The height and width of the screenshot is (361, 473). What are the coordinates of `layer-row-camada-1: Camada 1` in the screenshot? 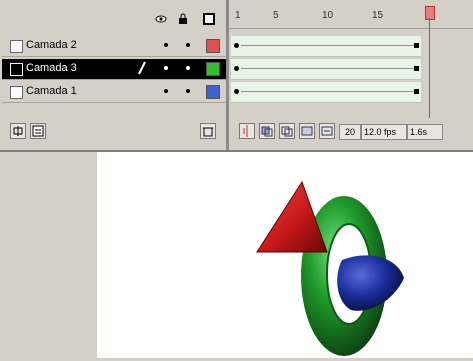 It's located at (114, 92).